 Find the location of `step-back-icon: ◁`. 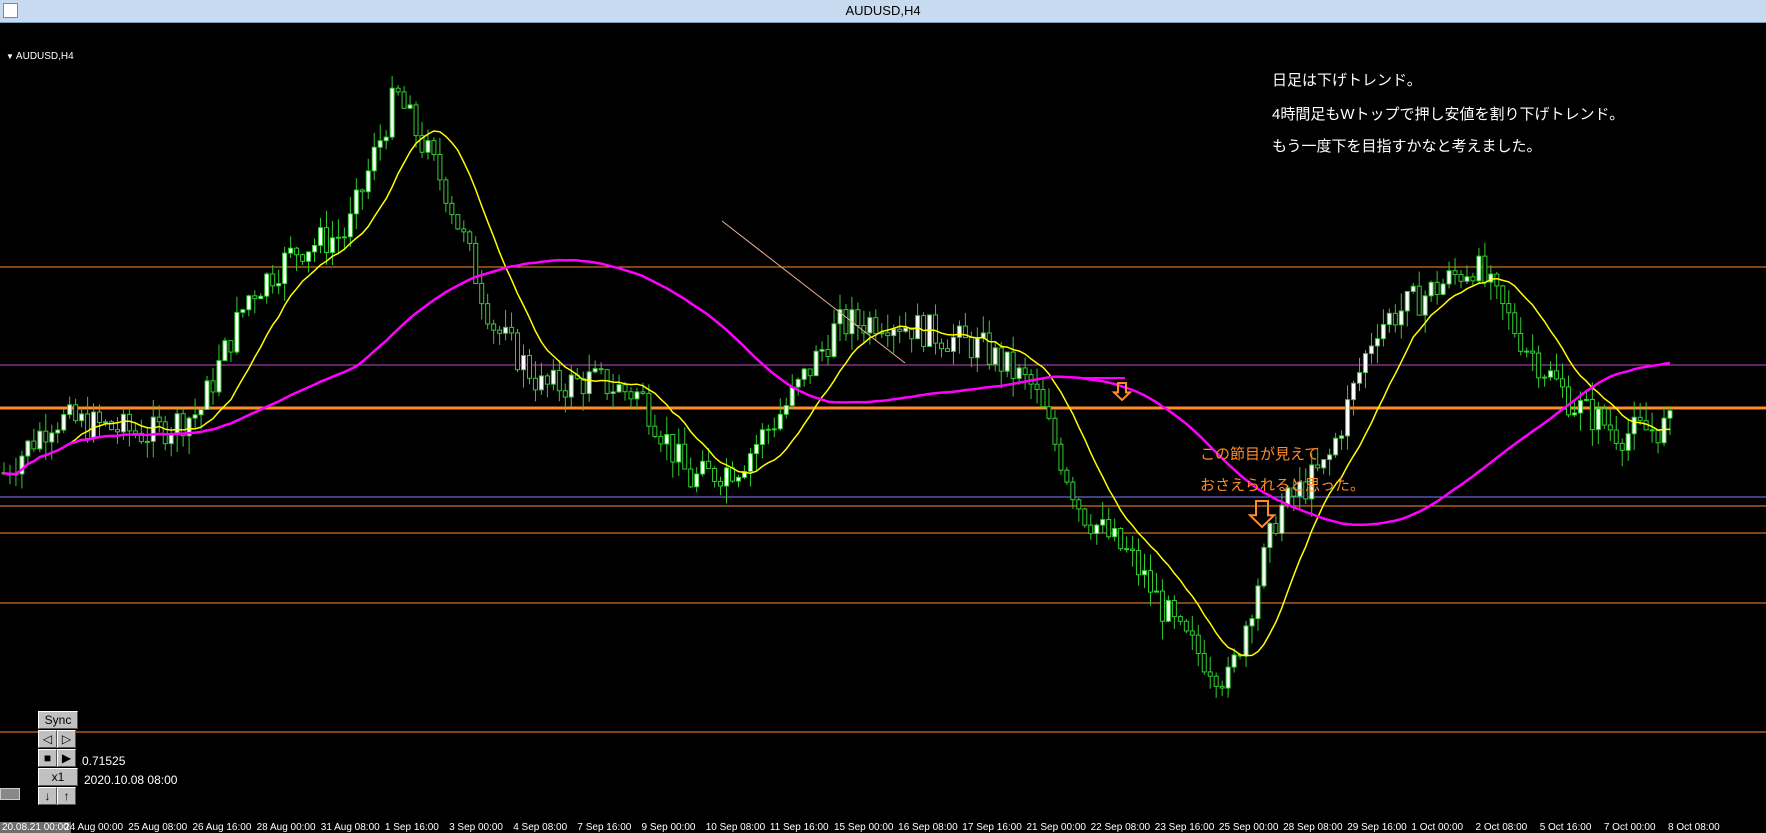

step-back-icon: ◁ is located at coordinates (47, 739).